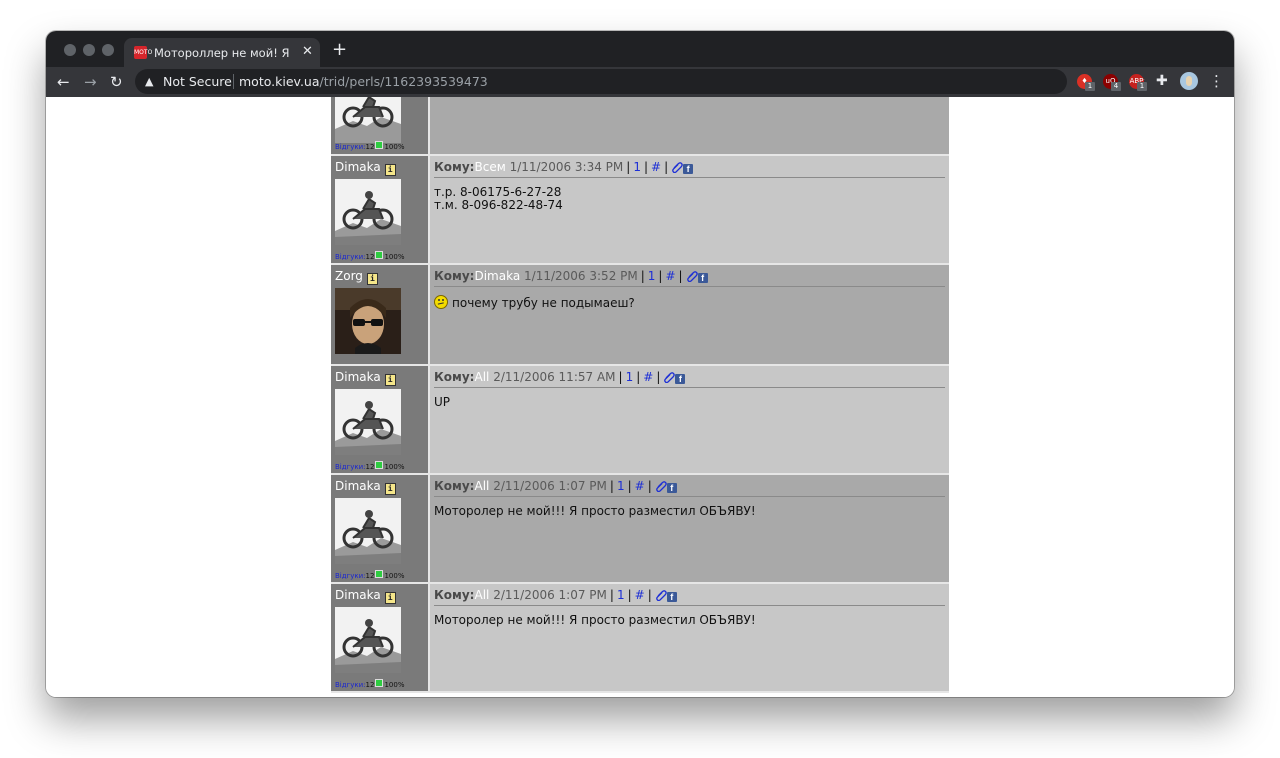  I want to click on post-content: Кому:All 2/11/2006 11:57 AM | 1 | # | f UP, so click(689, 419).